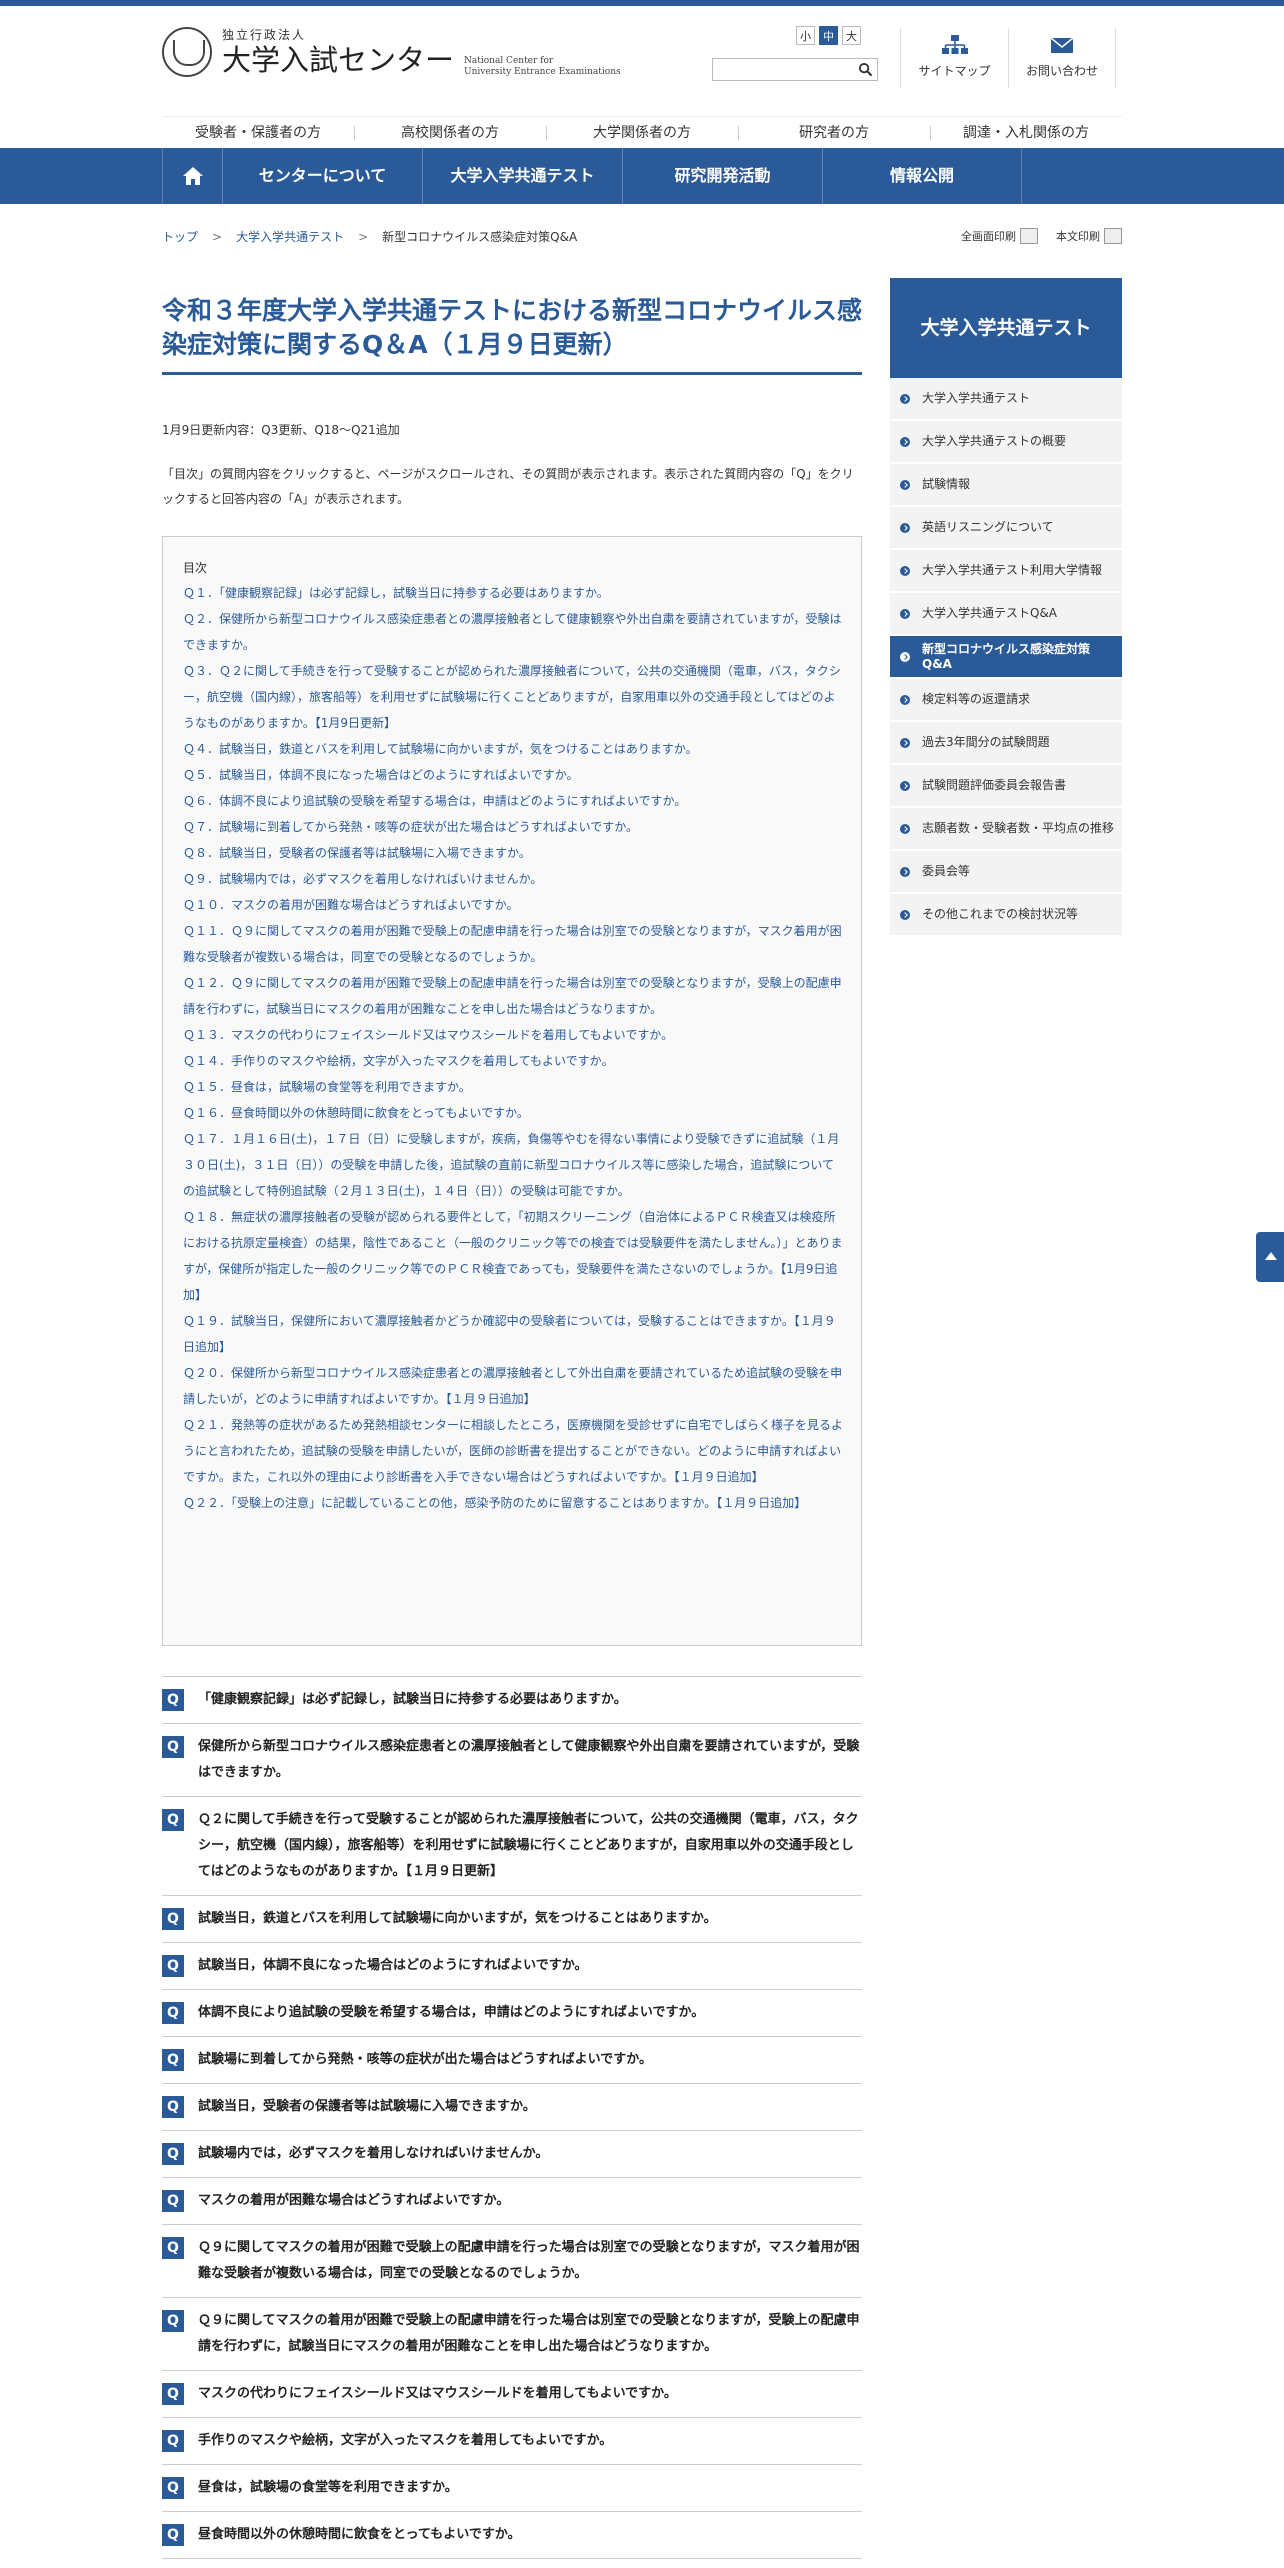 The image size is (1284, 2568). What do you see at coordinates (513, 853) in the screenshot?
I see `toc-item: Ｑ８．試験当日，受験者の保護者等は試験場に入場できますか。` at bounding box center [513, 853].